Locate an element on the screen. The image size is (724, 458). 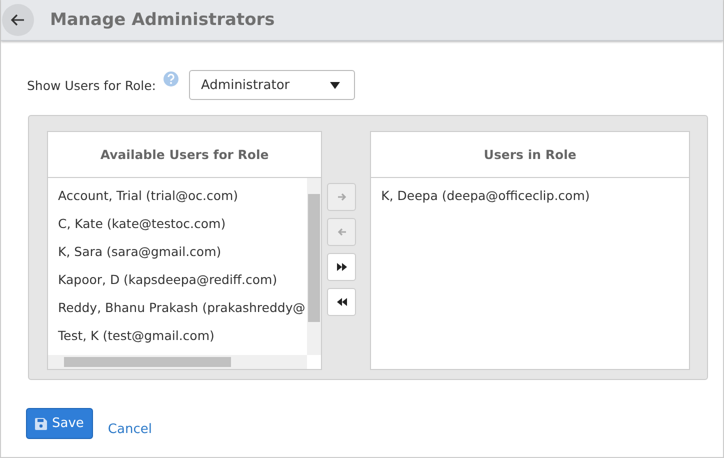
move-all-right-button is located at coordinates (341, 267).